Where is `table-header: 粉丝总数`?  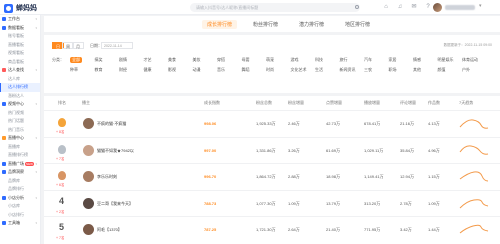
table-header: 粉丝总数 is located at coordinates (264, 102).